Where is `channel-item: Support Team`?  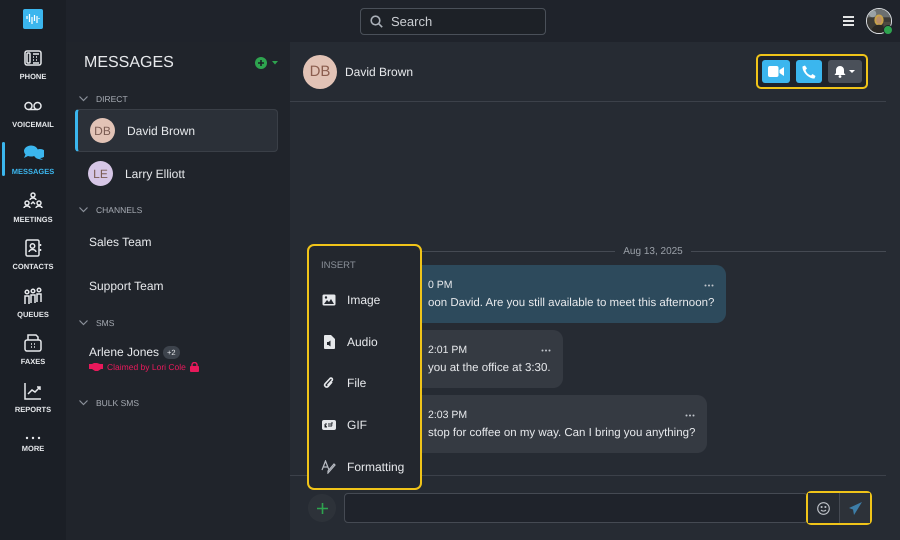 channel-item: Support Team is located at coordinates (176, 286).